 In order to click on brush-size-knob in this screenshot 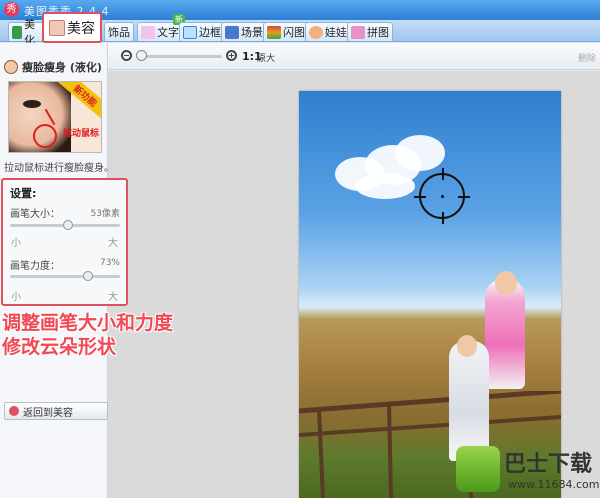, I will do `click(68, 225)`.